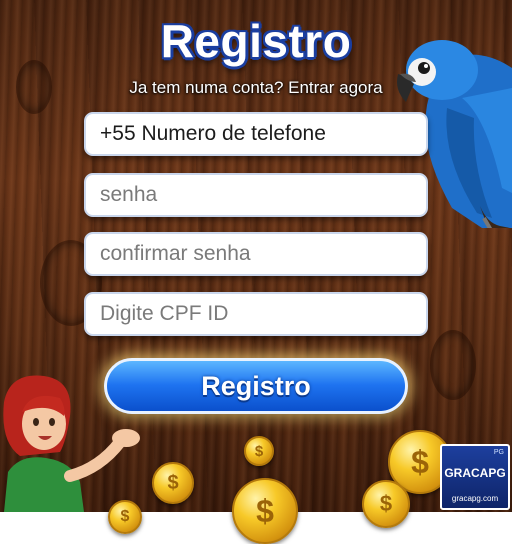  What do you see at coordinates (256, 254) in the screenshot?
I see `confirm-password-input` at bounding box center [256, 254].